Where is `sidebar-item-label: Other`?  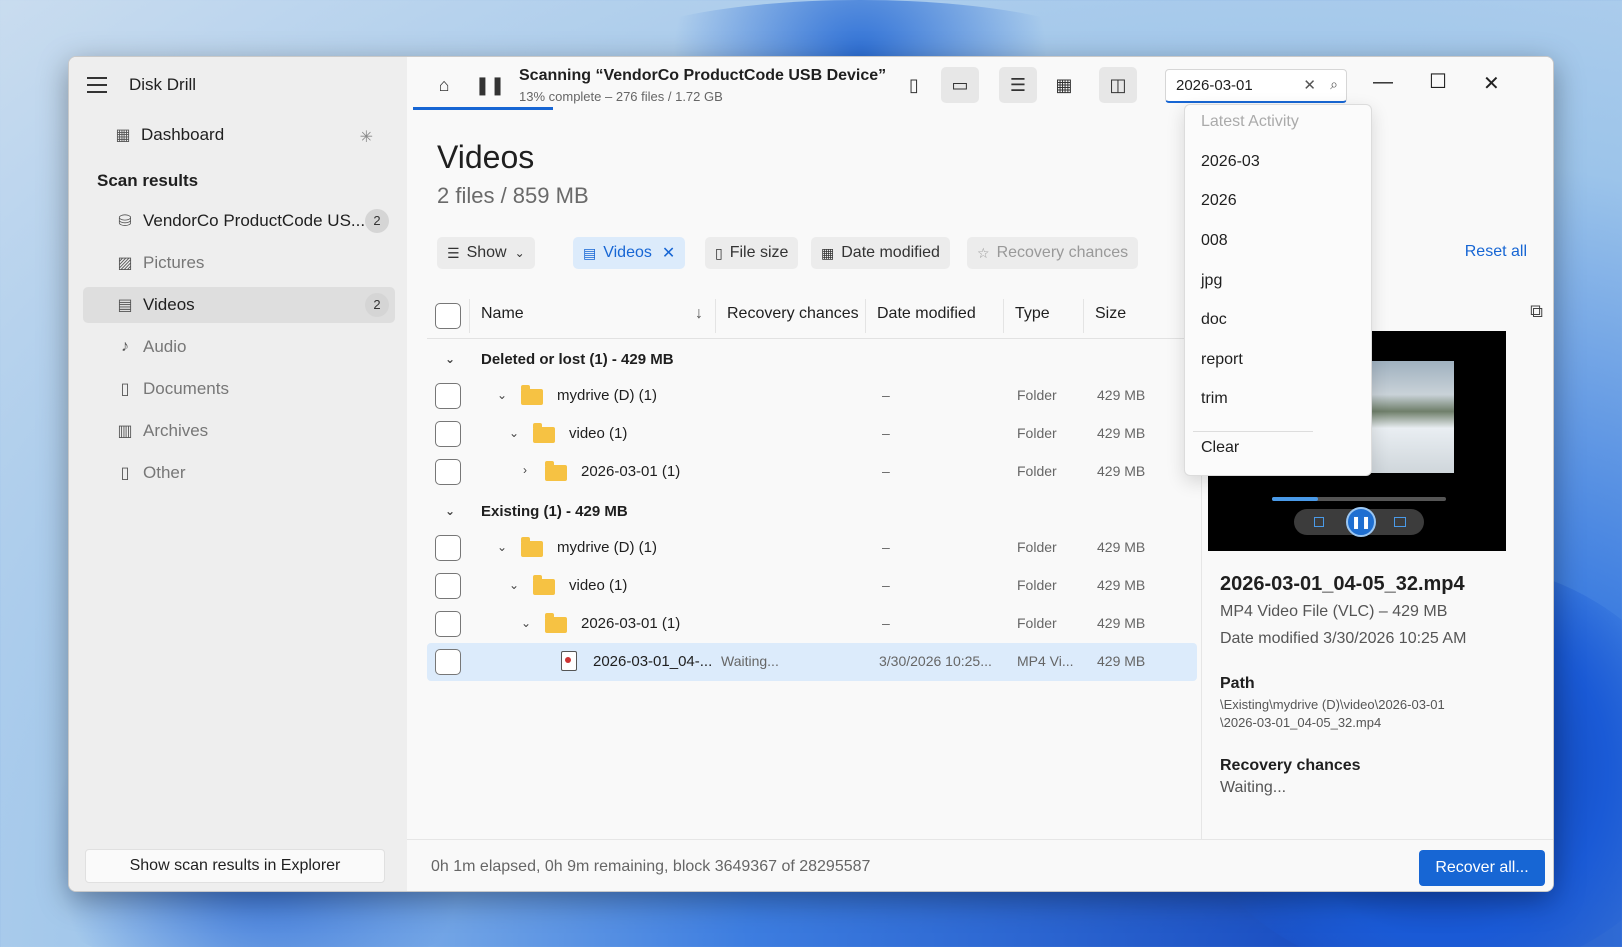
sidebar-item-label: Other is located at coordinates (164, 472).